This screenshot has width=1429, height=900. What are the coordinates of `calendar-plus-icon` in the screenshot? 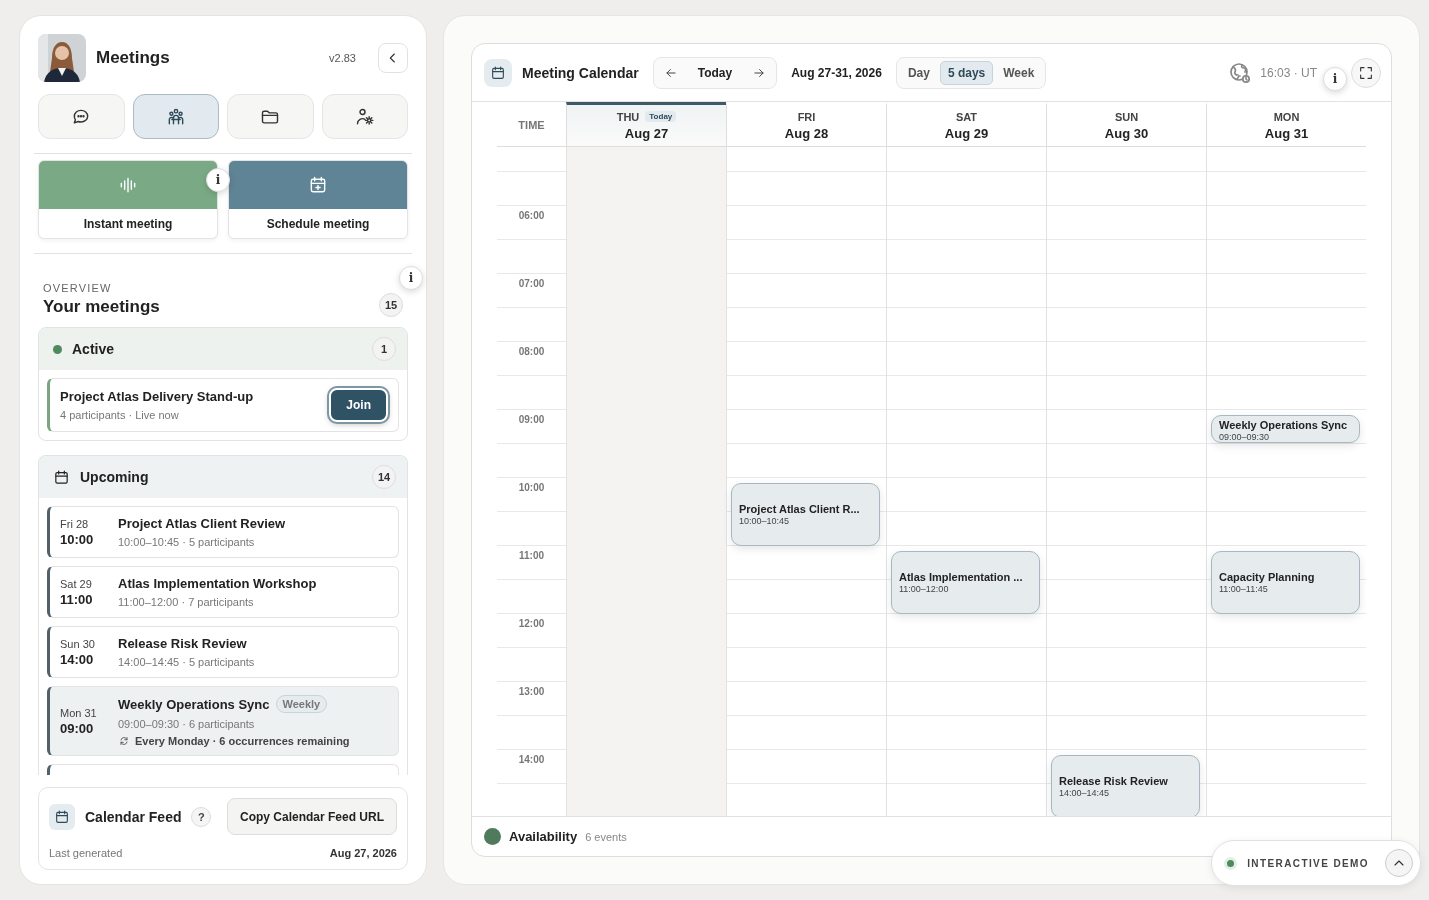 It's located at (318, 185).